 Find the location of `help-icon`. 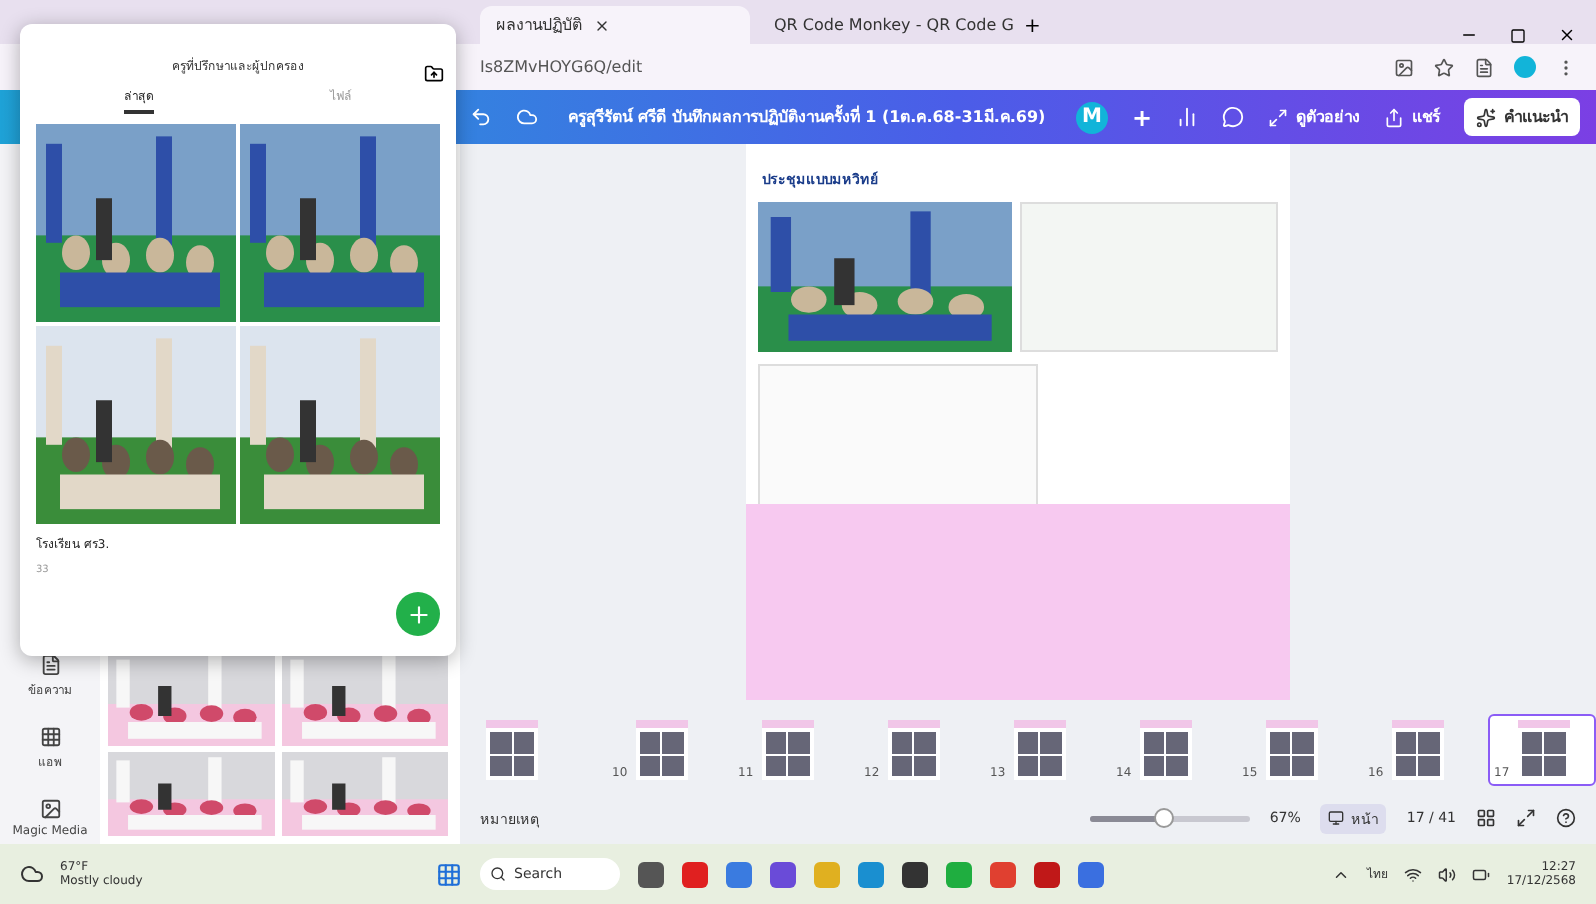

help-icon is located at coordinates (1566, 818).